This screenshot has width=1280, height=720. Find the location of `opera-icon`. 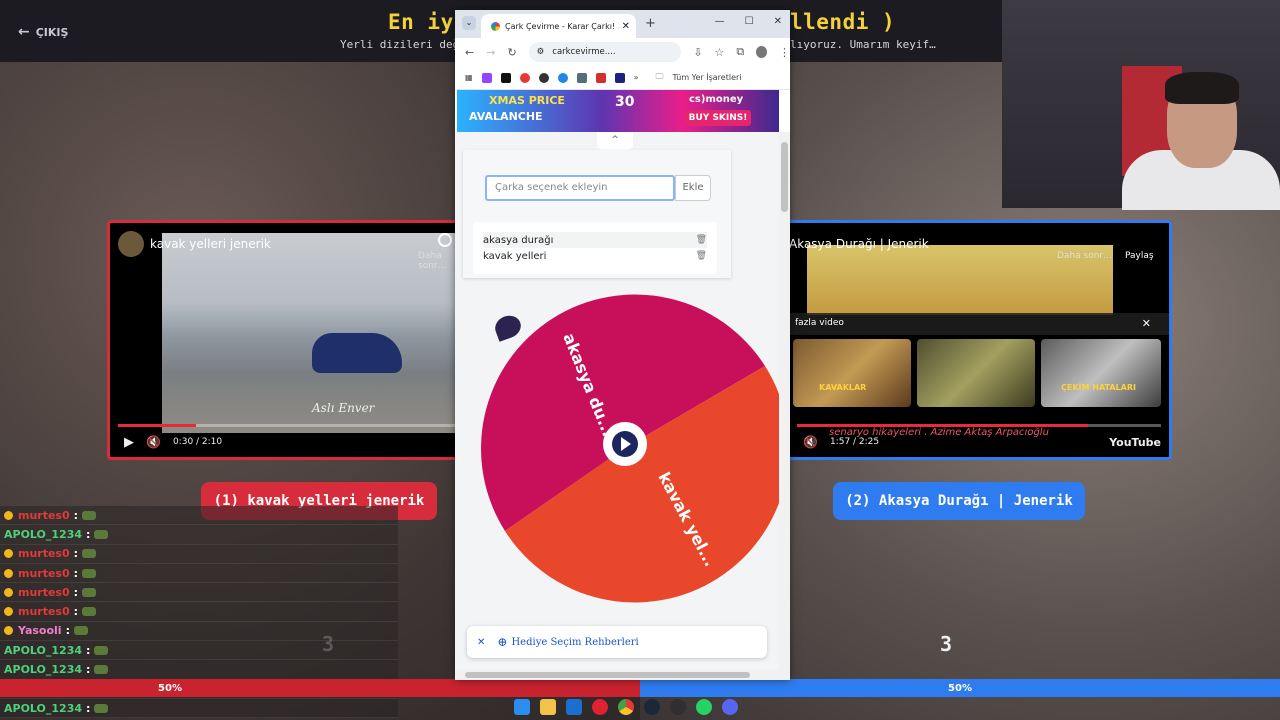

opera-icon is located at coordinates (600, 707).